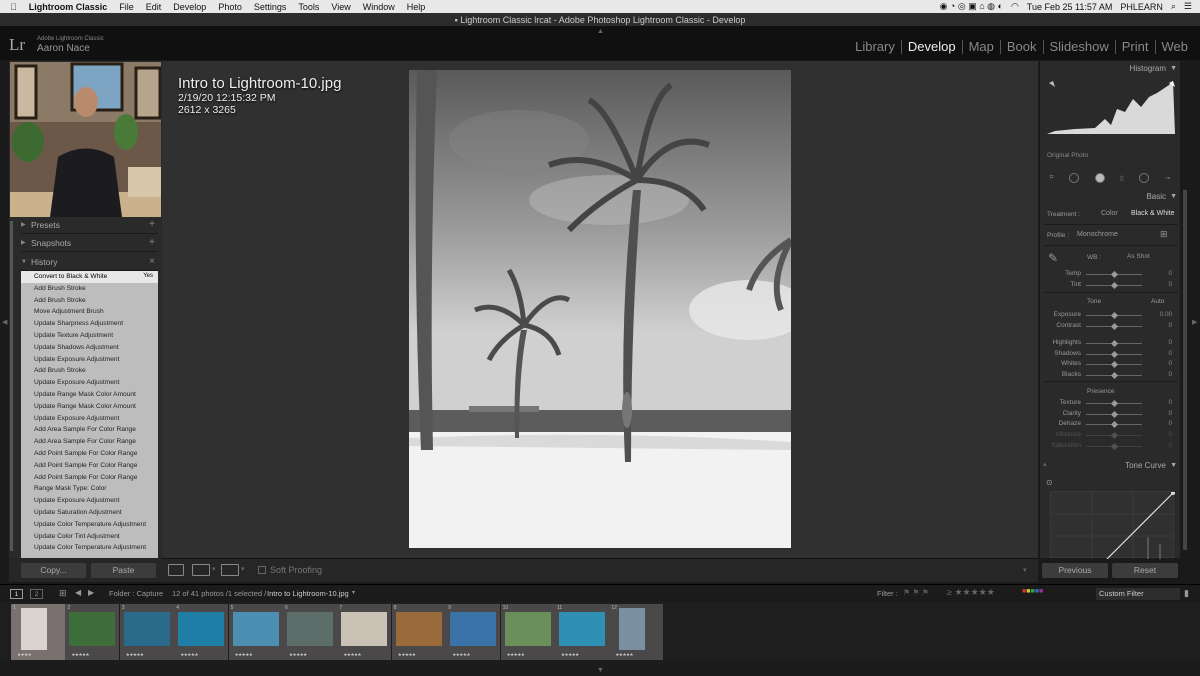 This screenshot has width=1200, height=676. Describe the element at coordinates (1110, 197) in the screenshot. I see `basic-header: Basic ▼` at that location.